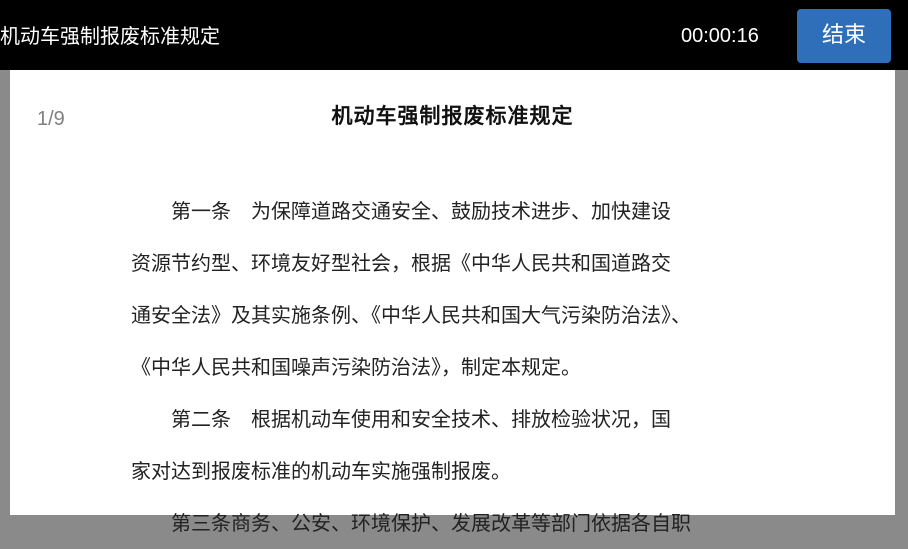 This screenshot has height=549, width=908. What do you see at coordinates (321, 471) in the screenshot?
I see `body-line: 家对达到报废标准的机动车实施强制报废。` at bounding box center [321, 471].